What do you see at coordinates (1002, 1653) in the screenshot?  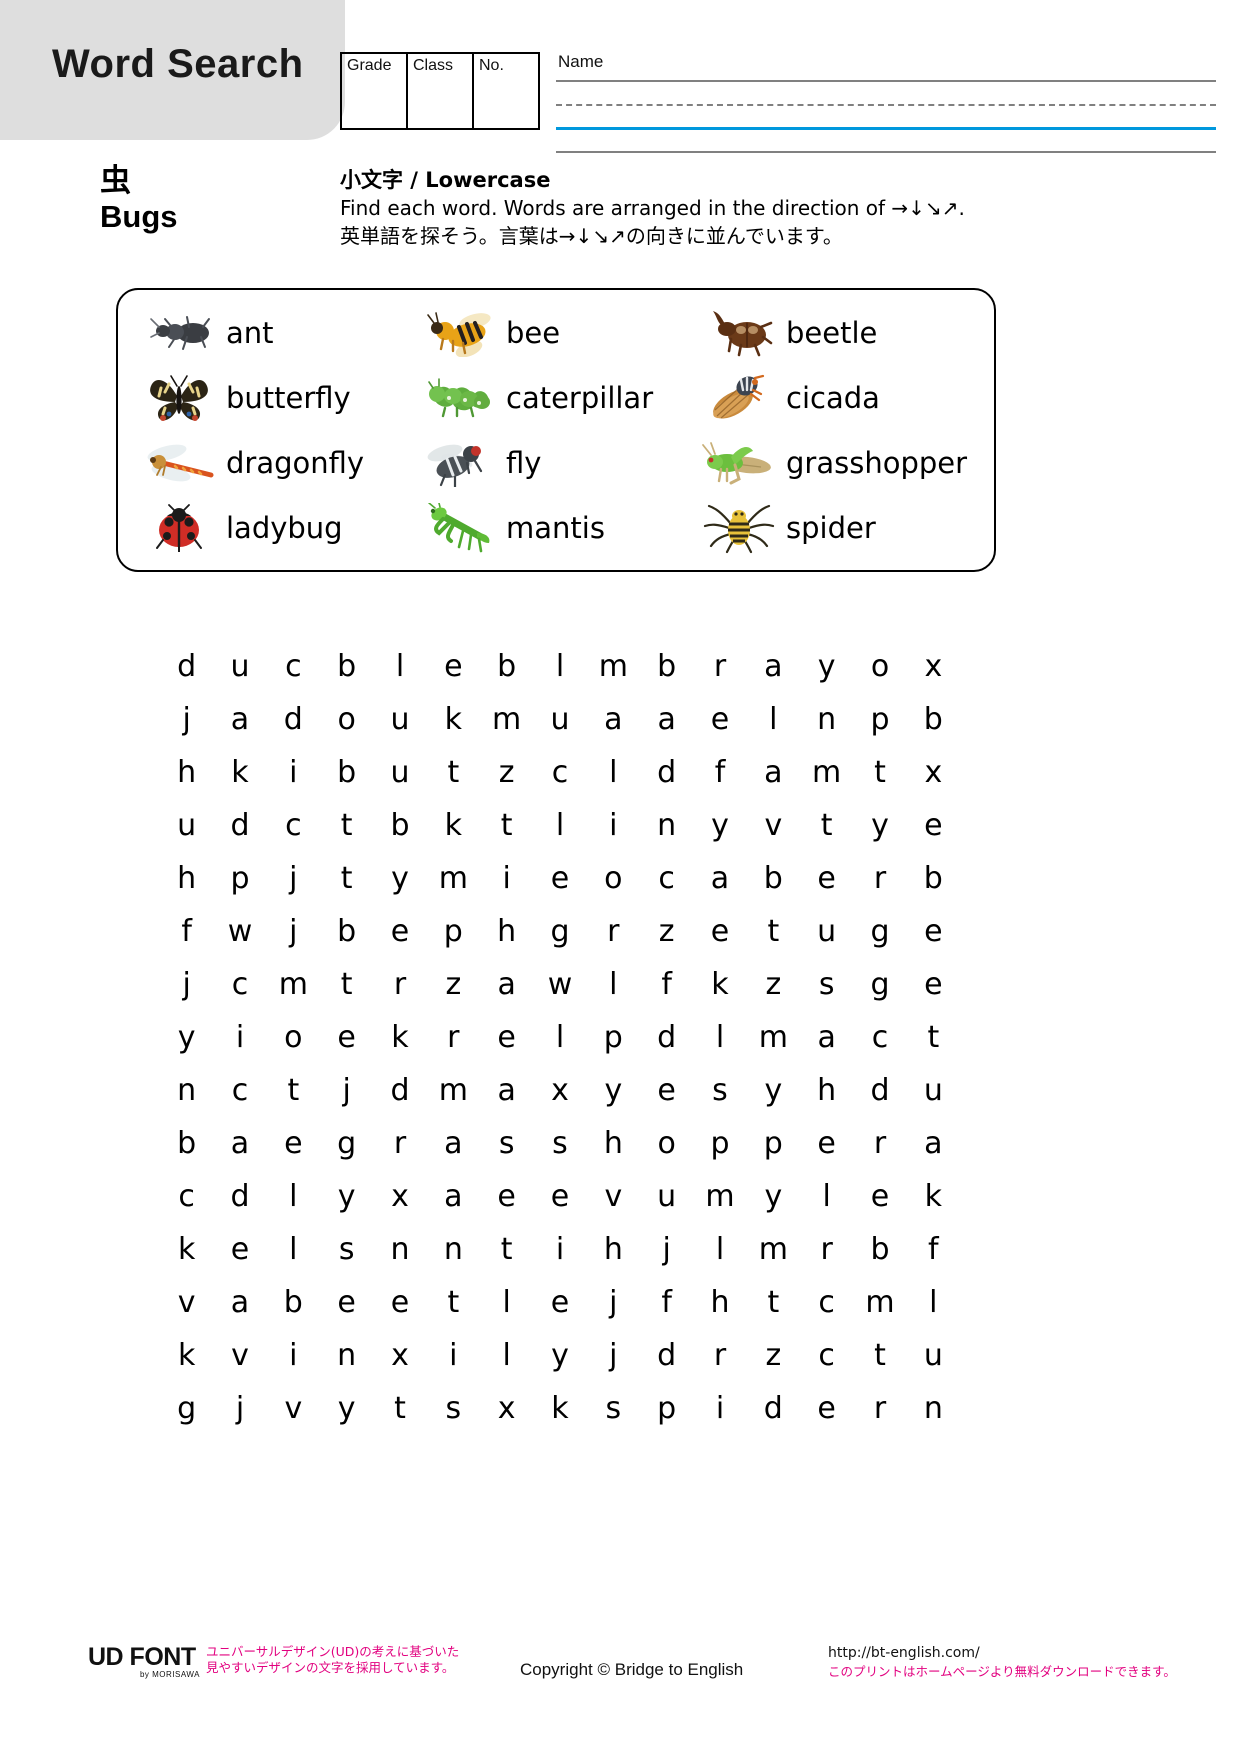 I see `site-url: http://bt-english.com/` at bounding box center [1002, 1653].